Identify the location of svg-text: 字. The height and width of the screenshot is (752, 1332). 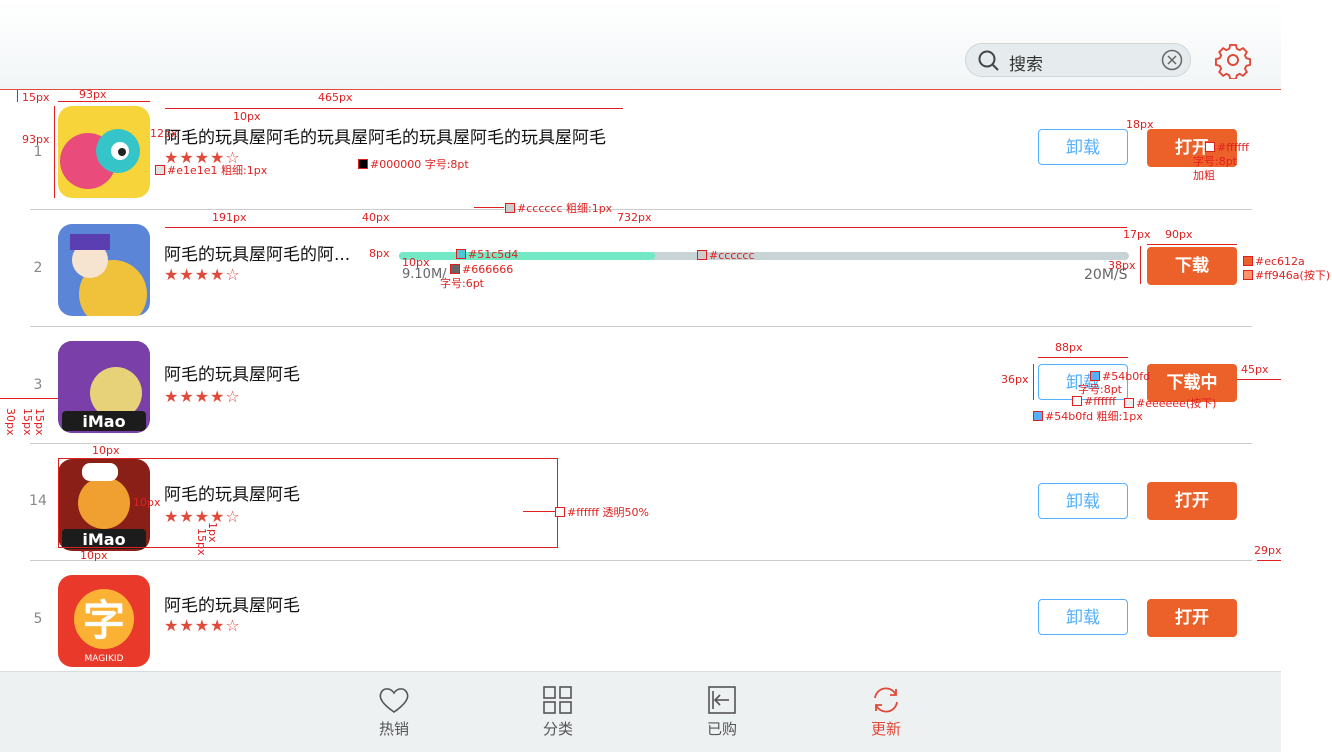
(104, 620).